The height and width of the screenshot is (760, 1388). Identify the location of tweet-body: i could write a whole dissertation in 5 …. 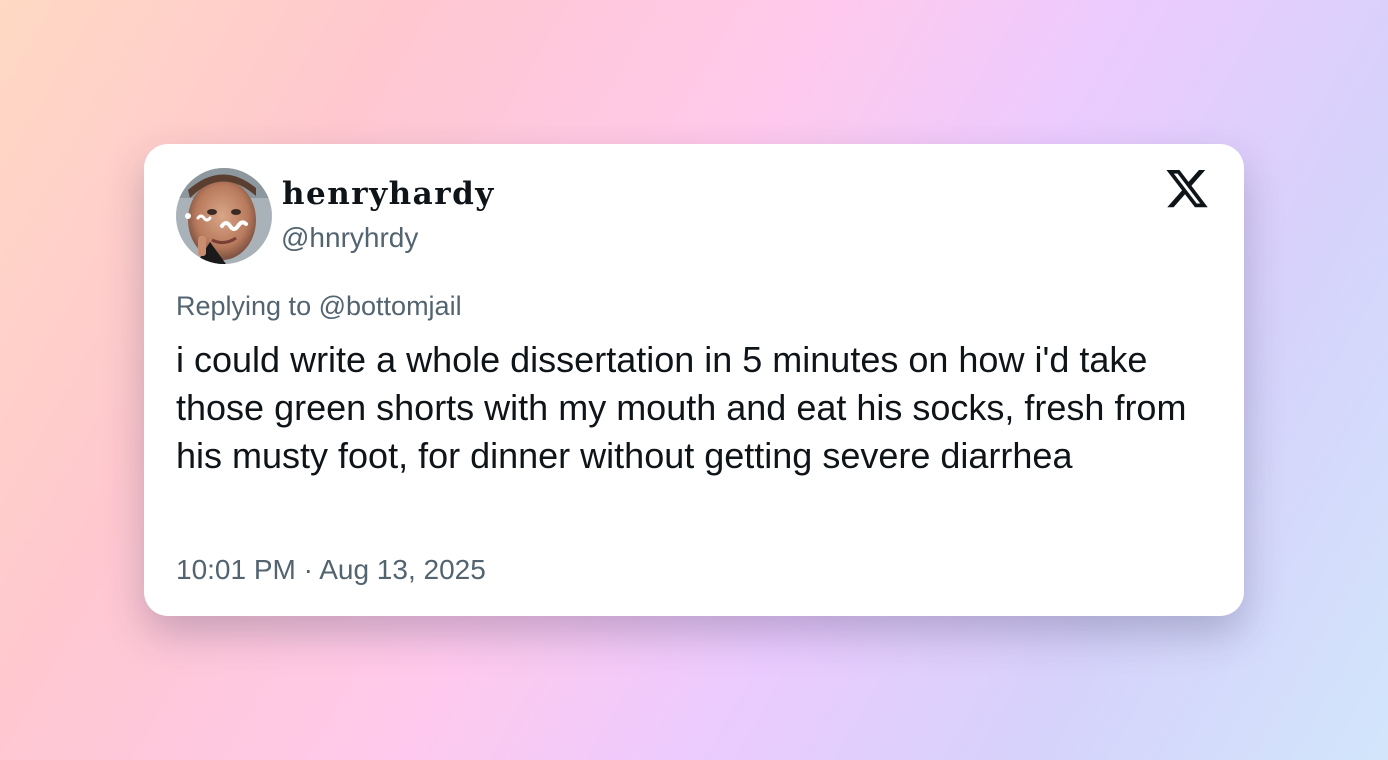
(681, 407).